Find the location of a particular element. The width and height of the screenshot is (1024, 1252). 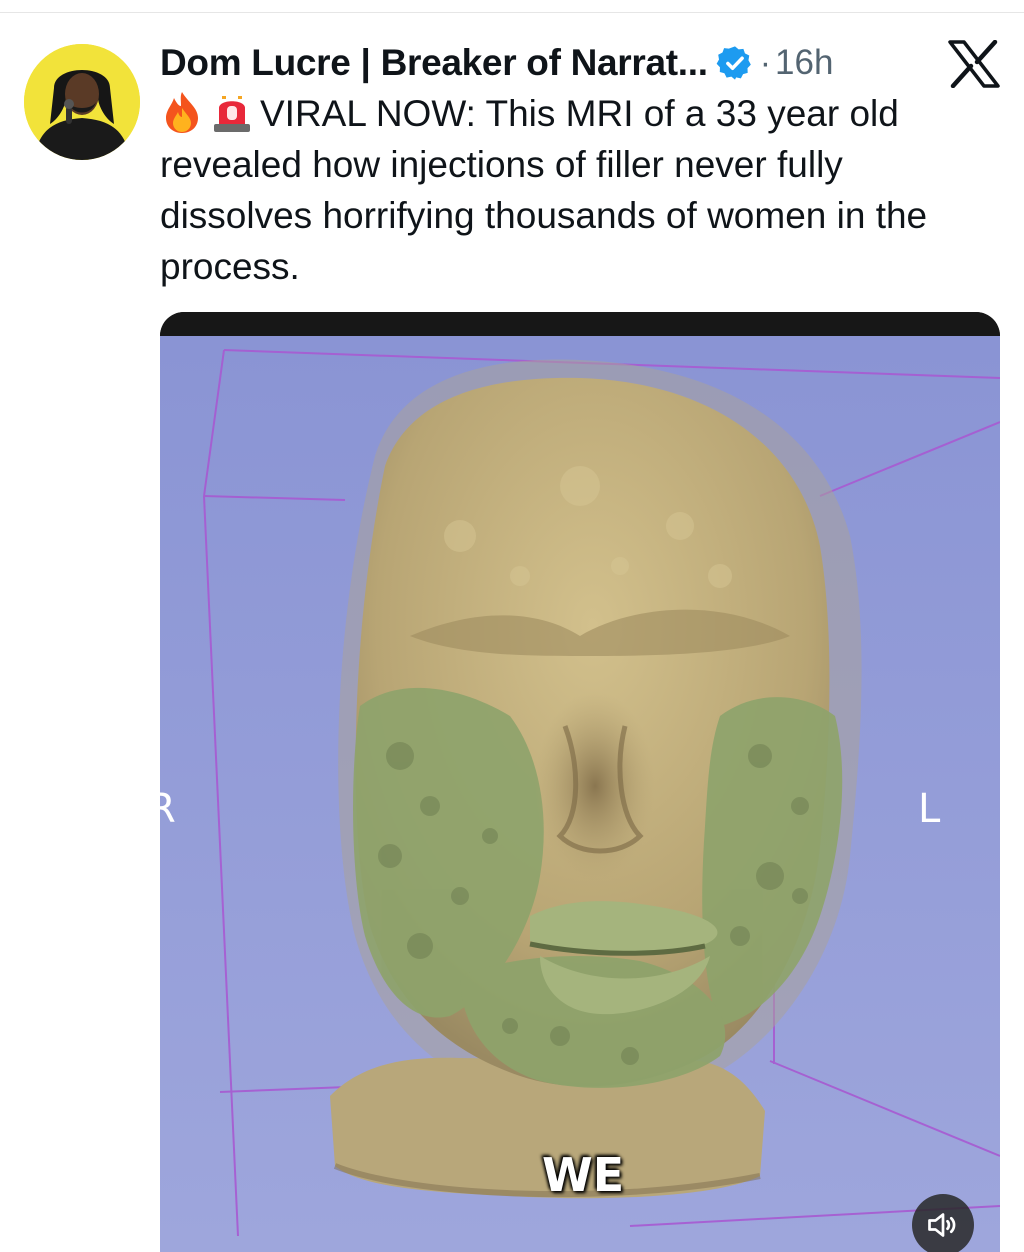

post-time: 16h is located at coordinates (804, 63).